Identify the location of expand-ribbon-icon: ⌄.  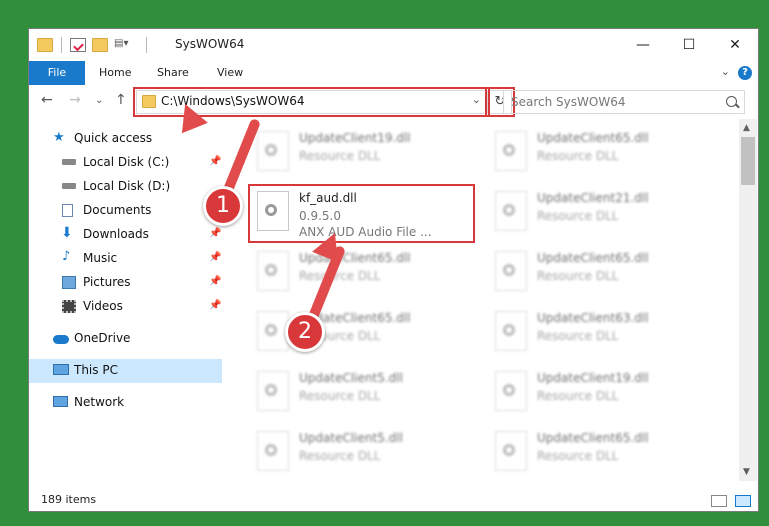
(725, 71).